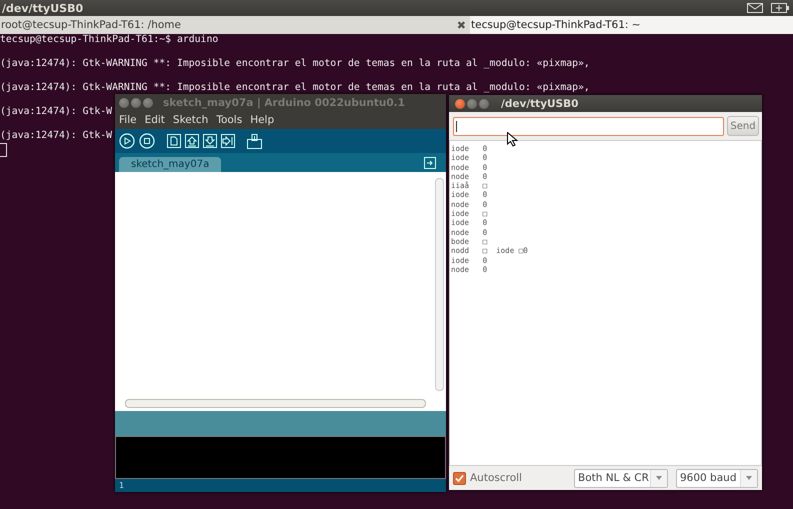 This screenshot has height=509, width=793. Describe the element at coordinates (121, 485) in the screenshot. I see `line-number: 1` at that location.